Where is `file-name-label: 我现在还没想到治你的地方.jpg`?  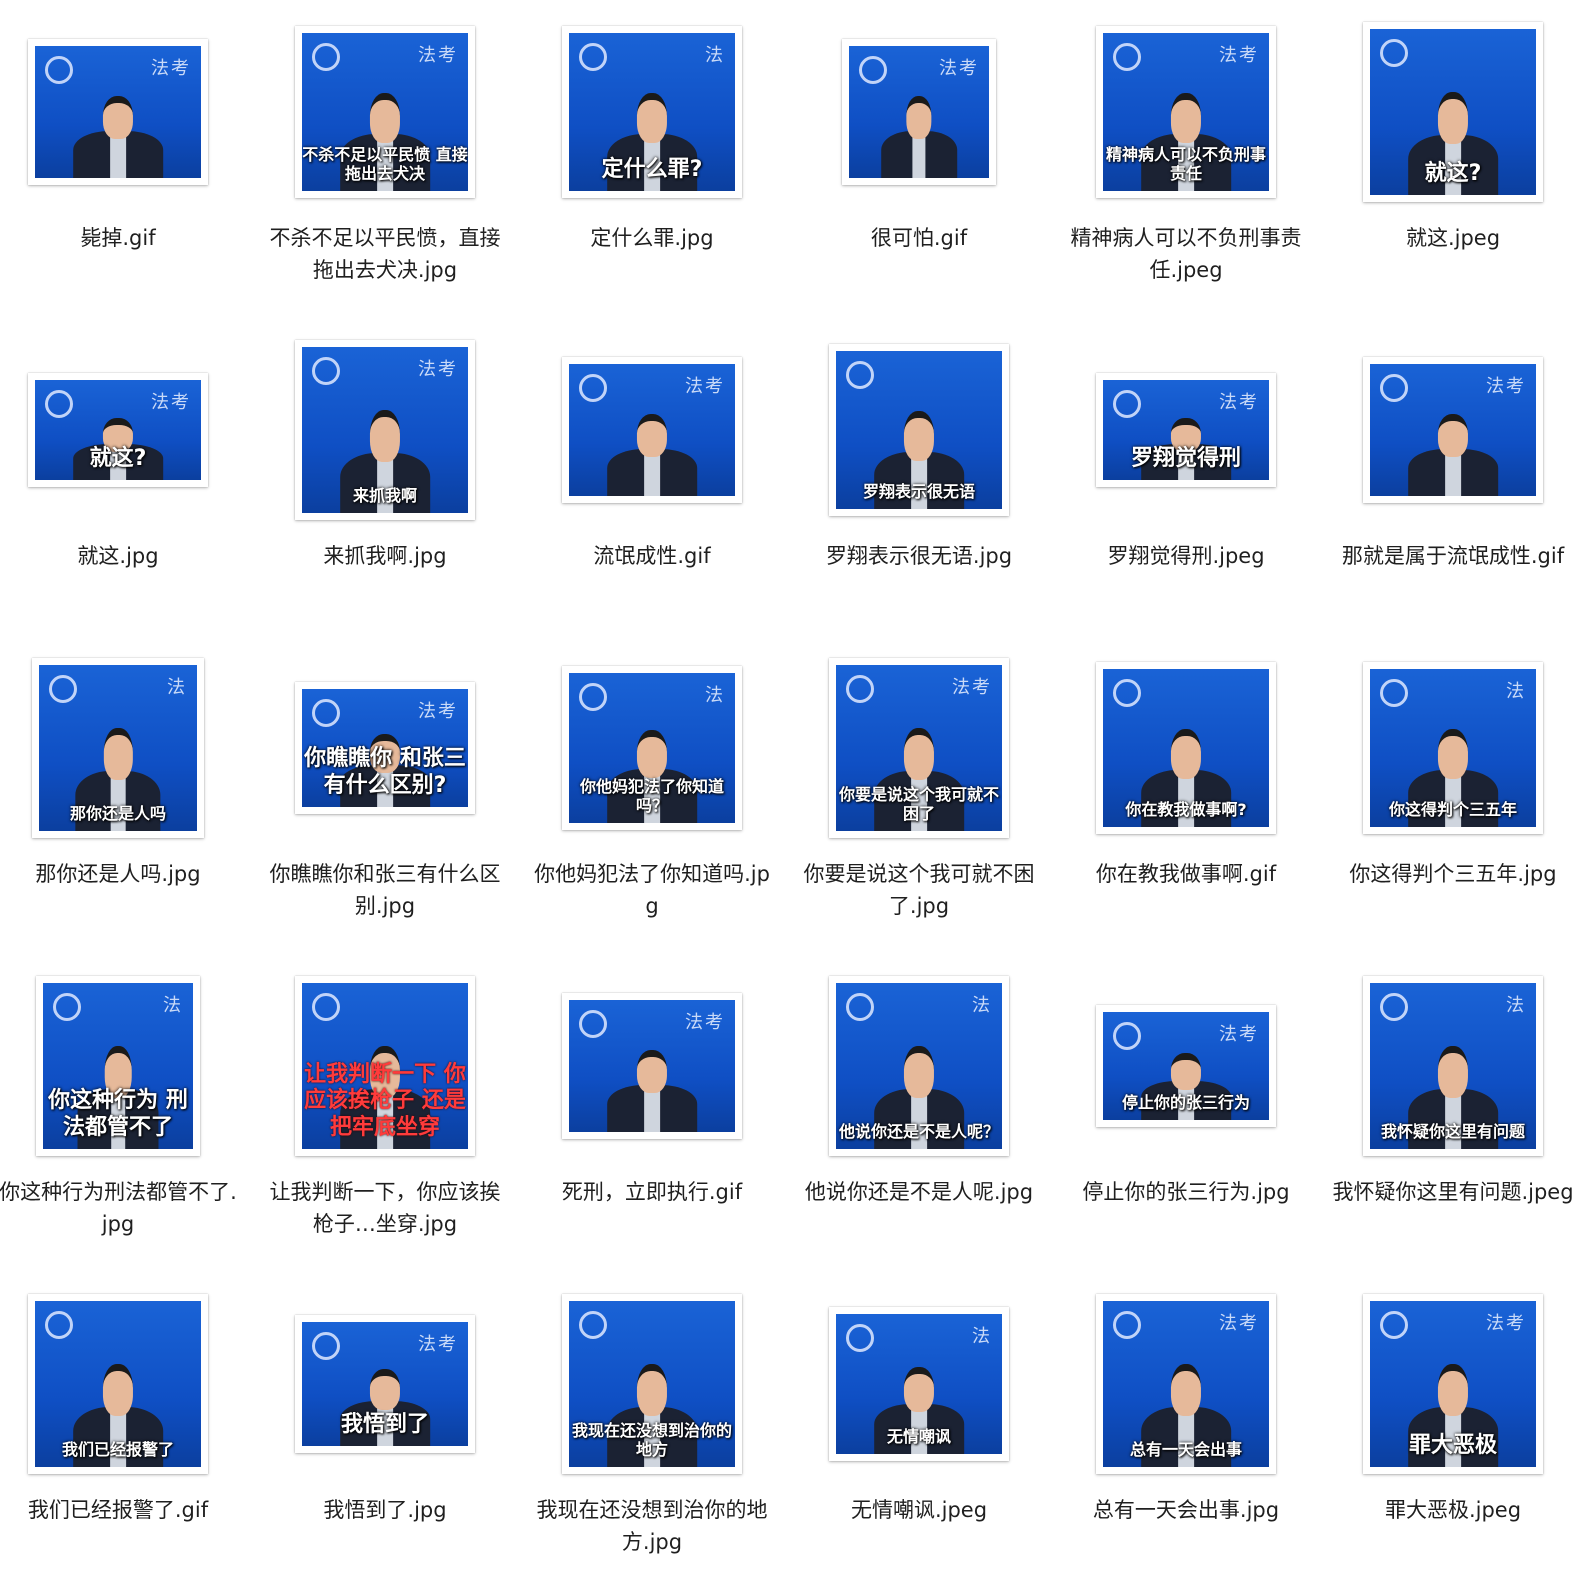
file-name-label: 我现在还没想到治你的地方.jpg is located at coordinates (652, 1526).